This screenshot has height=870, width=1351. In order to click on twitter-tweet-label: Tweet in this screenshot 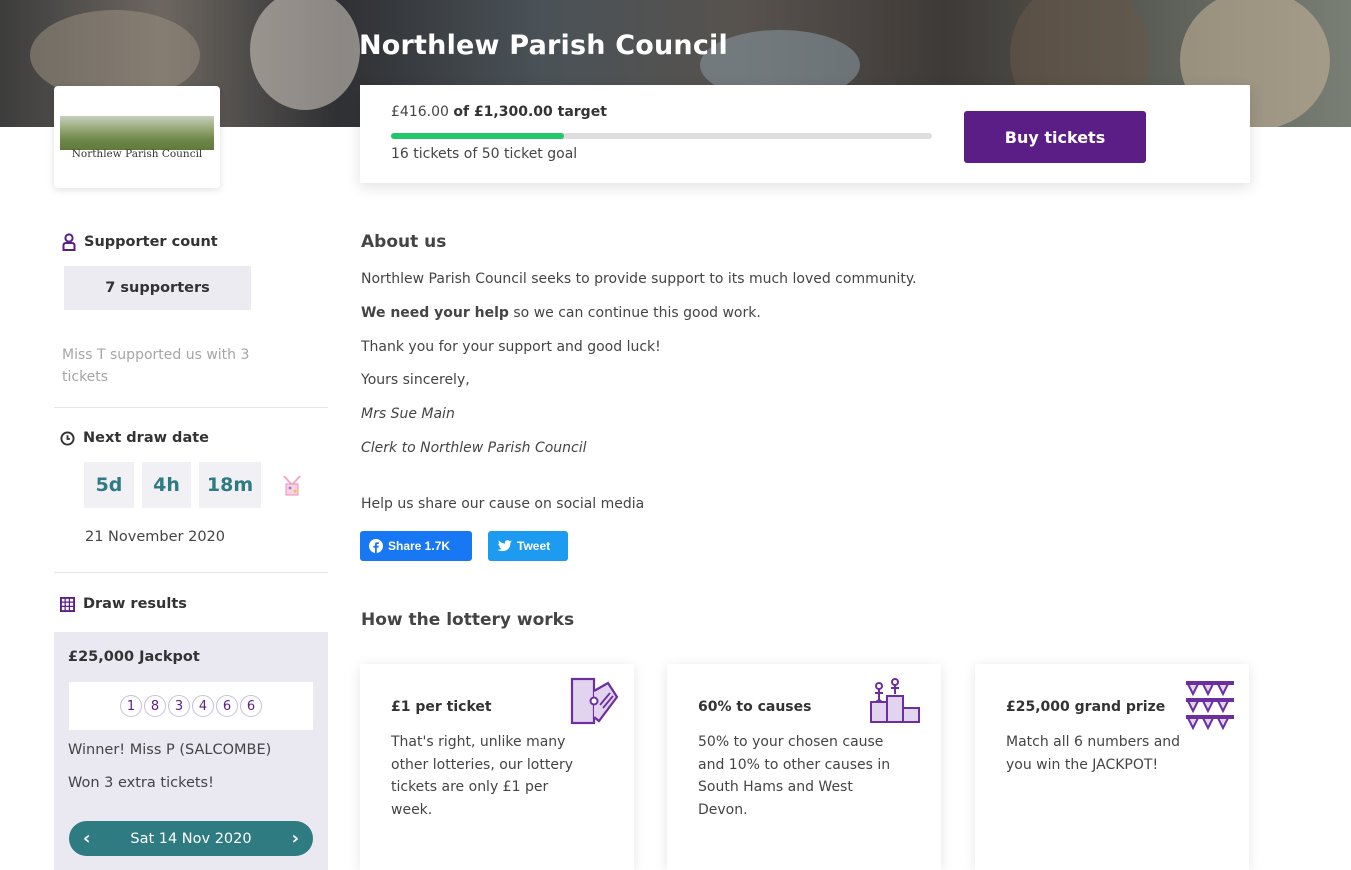, I will do `click(534, 546)`.